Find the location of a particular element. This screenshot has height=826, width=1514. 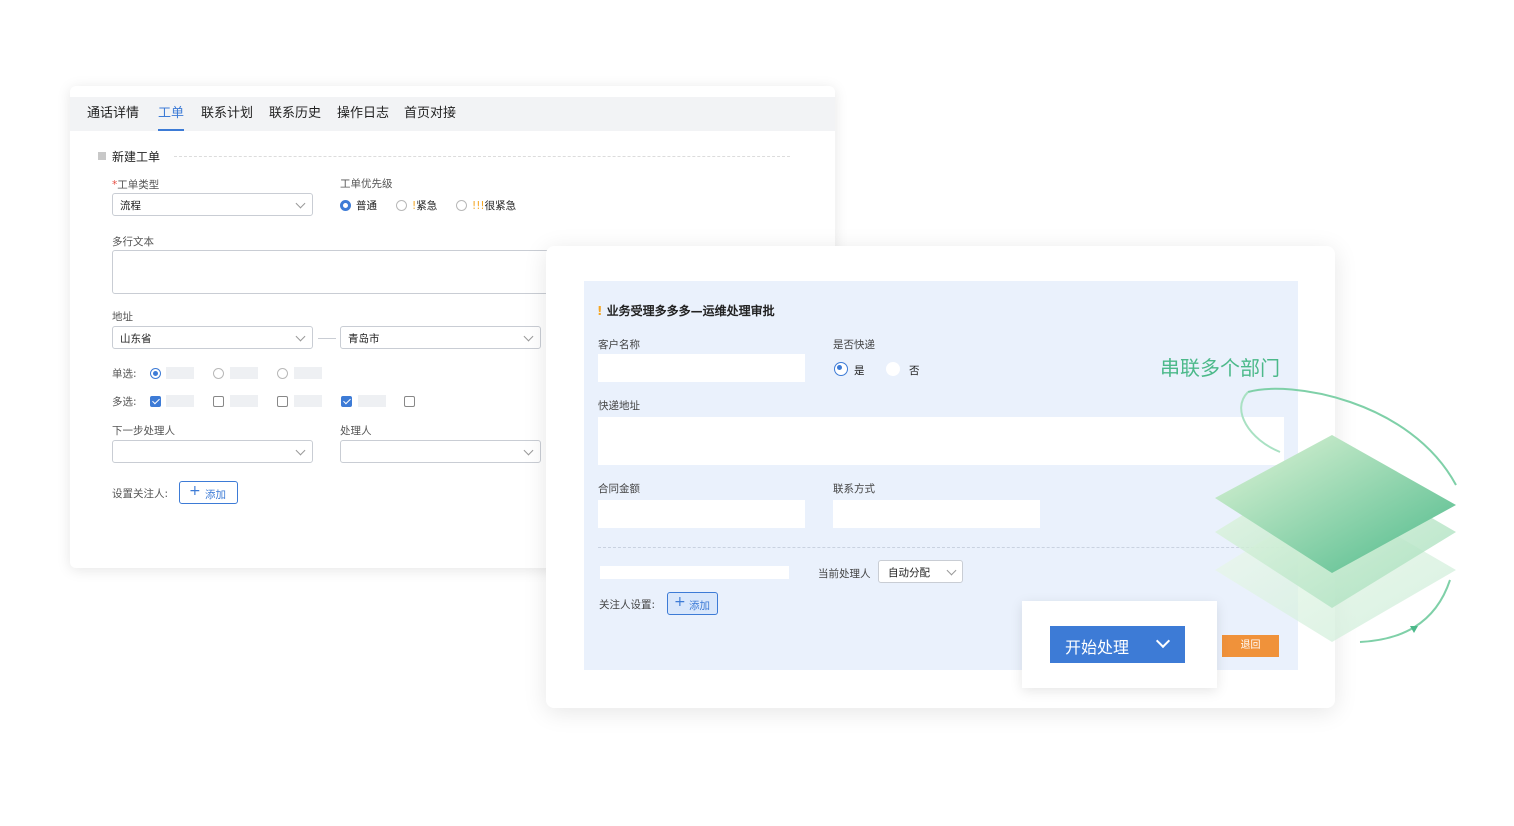

orbit-arc-left is located at coordinates (1260, 422).